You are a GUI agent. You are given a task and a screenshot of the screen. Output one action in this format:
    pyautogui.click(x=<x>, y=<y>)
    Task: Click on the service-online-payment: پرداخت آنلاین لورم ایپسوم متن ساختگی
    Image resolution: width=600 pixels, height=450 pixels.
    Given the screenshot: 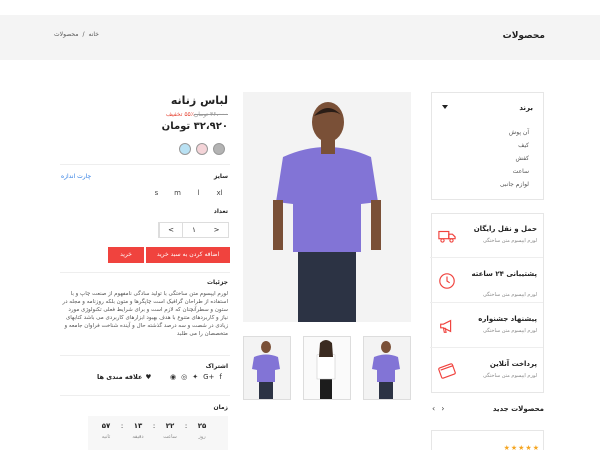 What is the action you would take?
    pyautogui.click(x=486, y=371)
    